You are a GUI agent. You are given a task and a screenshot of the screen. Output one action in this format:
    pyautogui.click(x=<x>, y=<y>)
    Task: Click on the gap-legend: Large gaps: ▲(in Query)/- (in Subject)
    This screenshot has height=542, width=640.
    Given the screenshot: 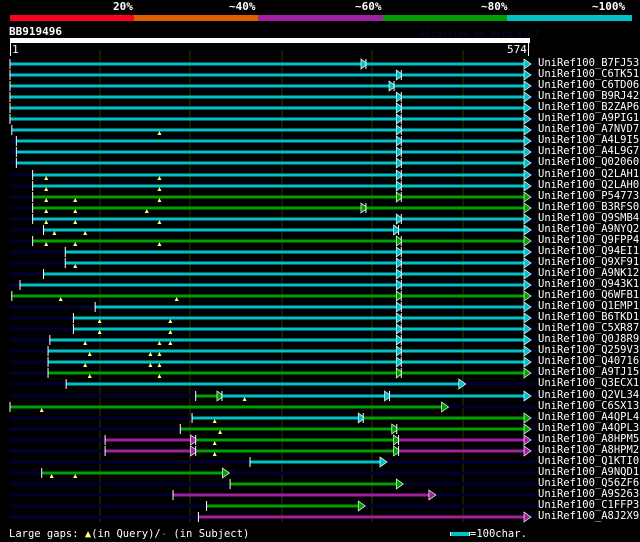 What is the action you would take?
    pyautogui.click(x=129, y=534)
    